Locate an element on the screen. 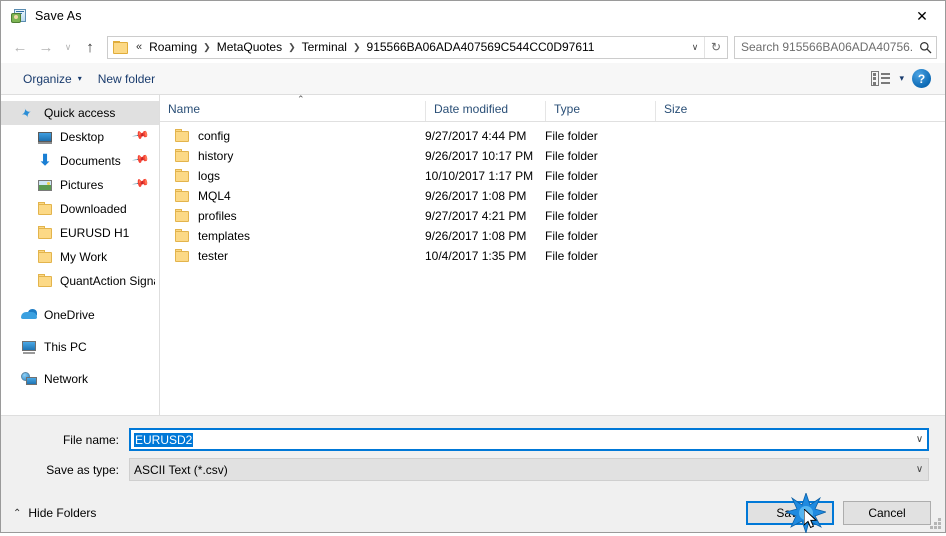  table-row: tester 10/4/2017 1:35 PM File folder is located at coordinates (552, 256).